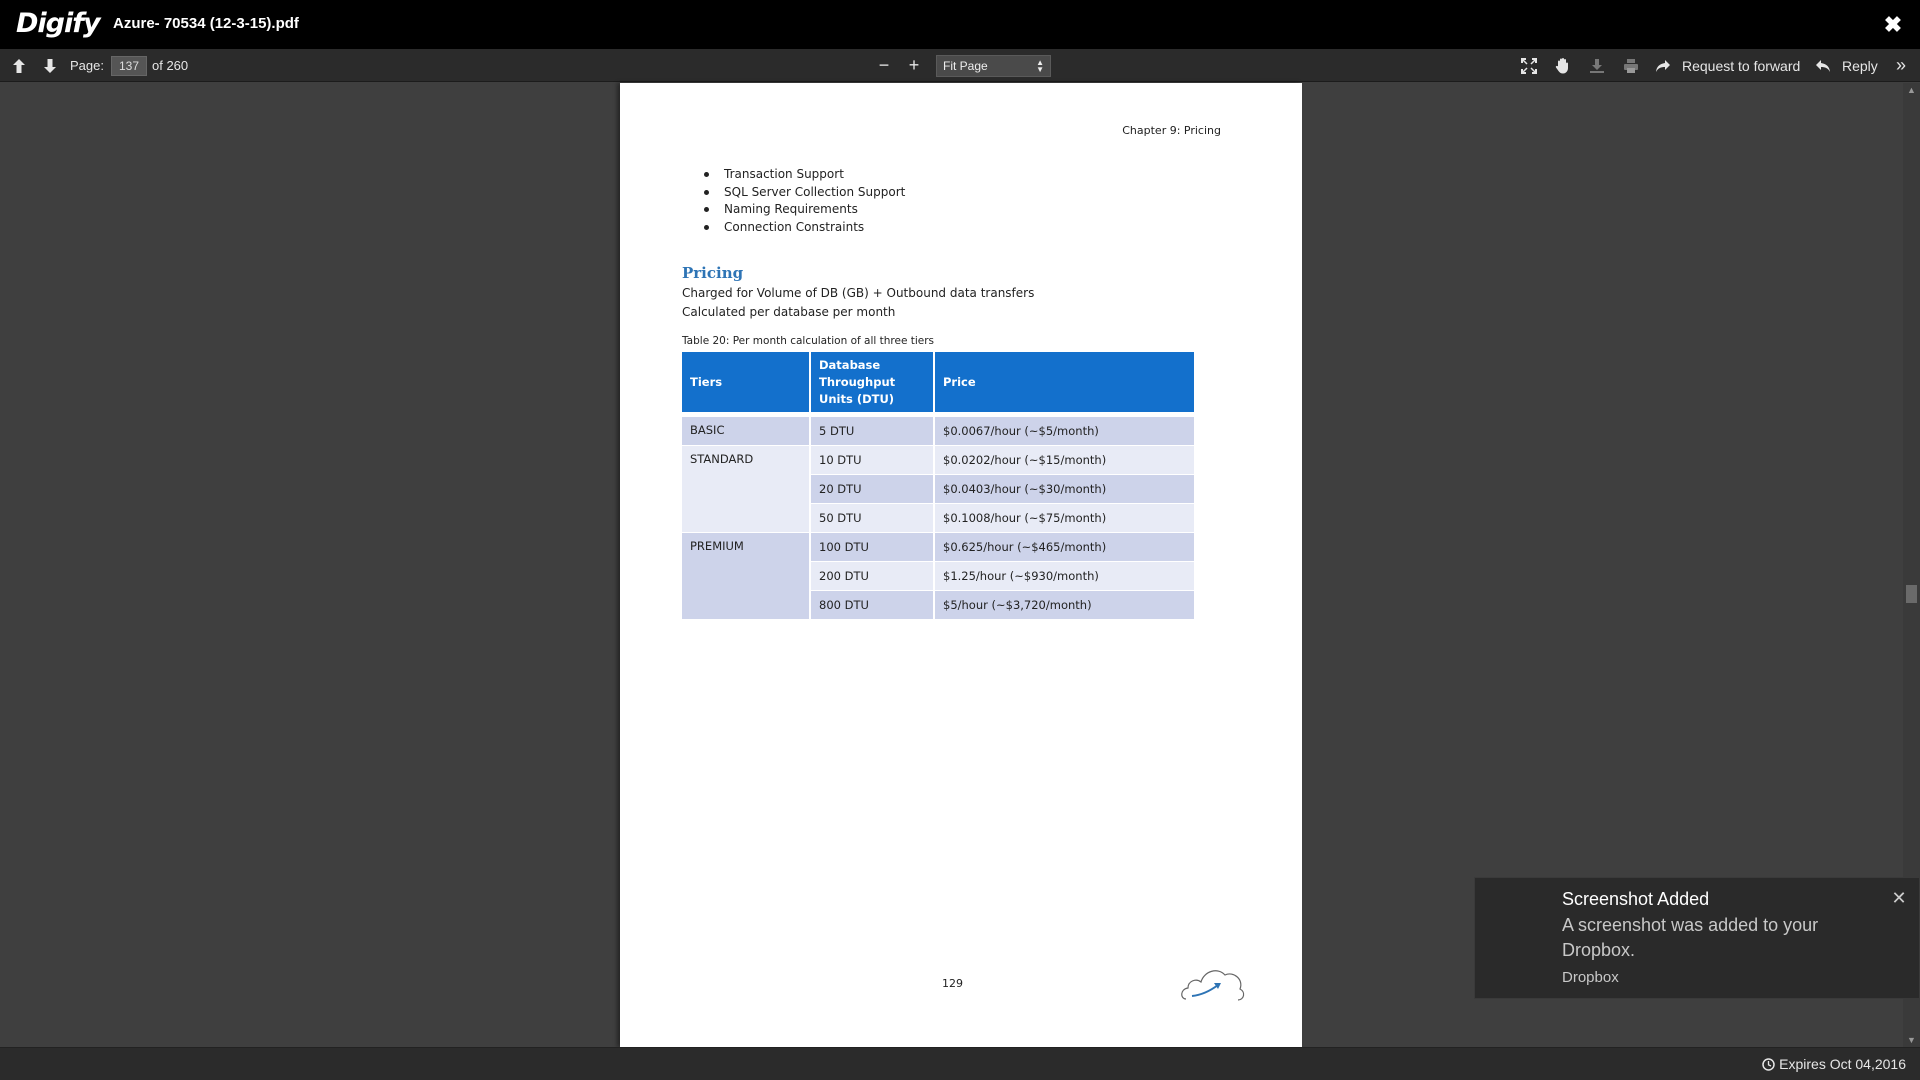  Describe the element at coordinates (872, 605) in the screenshot. I see `dtu-cell: 800 DTU` at that location.